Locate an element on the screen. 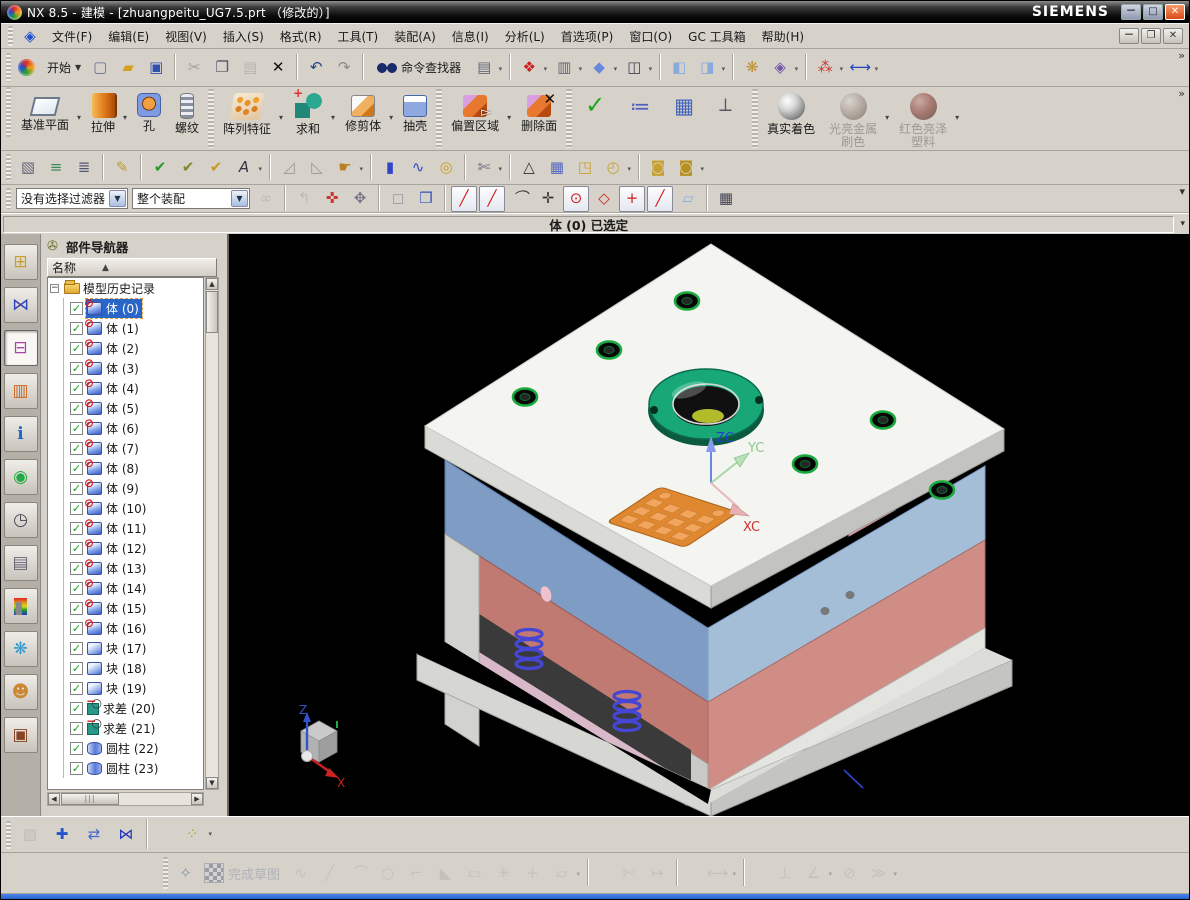 This screenshot has height=900, width=1190. unclip-icon: ✄ is located at coordinates (486, 168).